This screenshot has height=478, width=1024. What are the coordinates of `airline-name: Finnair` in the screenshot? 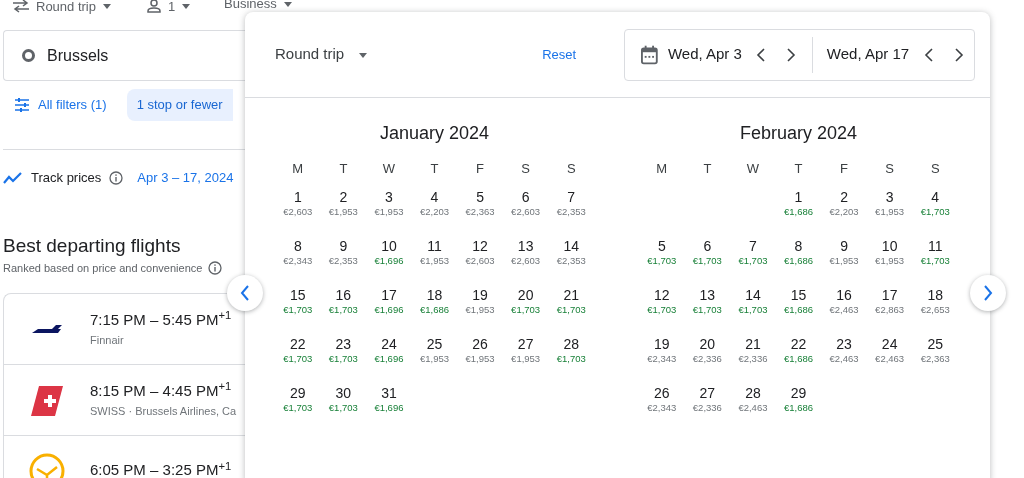 It's located at (107, 340).